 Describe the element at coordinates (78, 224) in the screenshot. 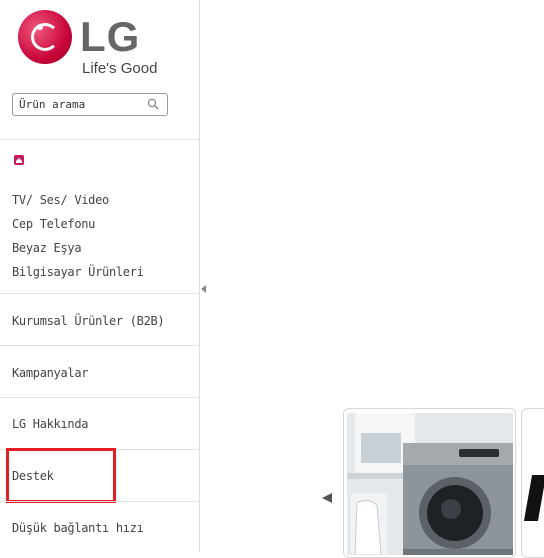

I see `category-item-phone: Cep Telefonu` at that location.